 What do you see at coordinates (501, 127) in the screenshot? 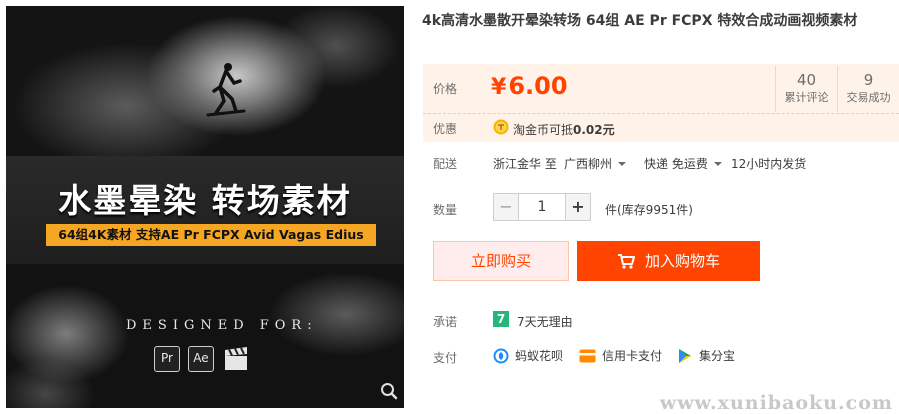
I see `taojinbi-coin-icon` at bounding box center [501, 127].